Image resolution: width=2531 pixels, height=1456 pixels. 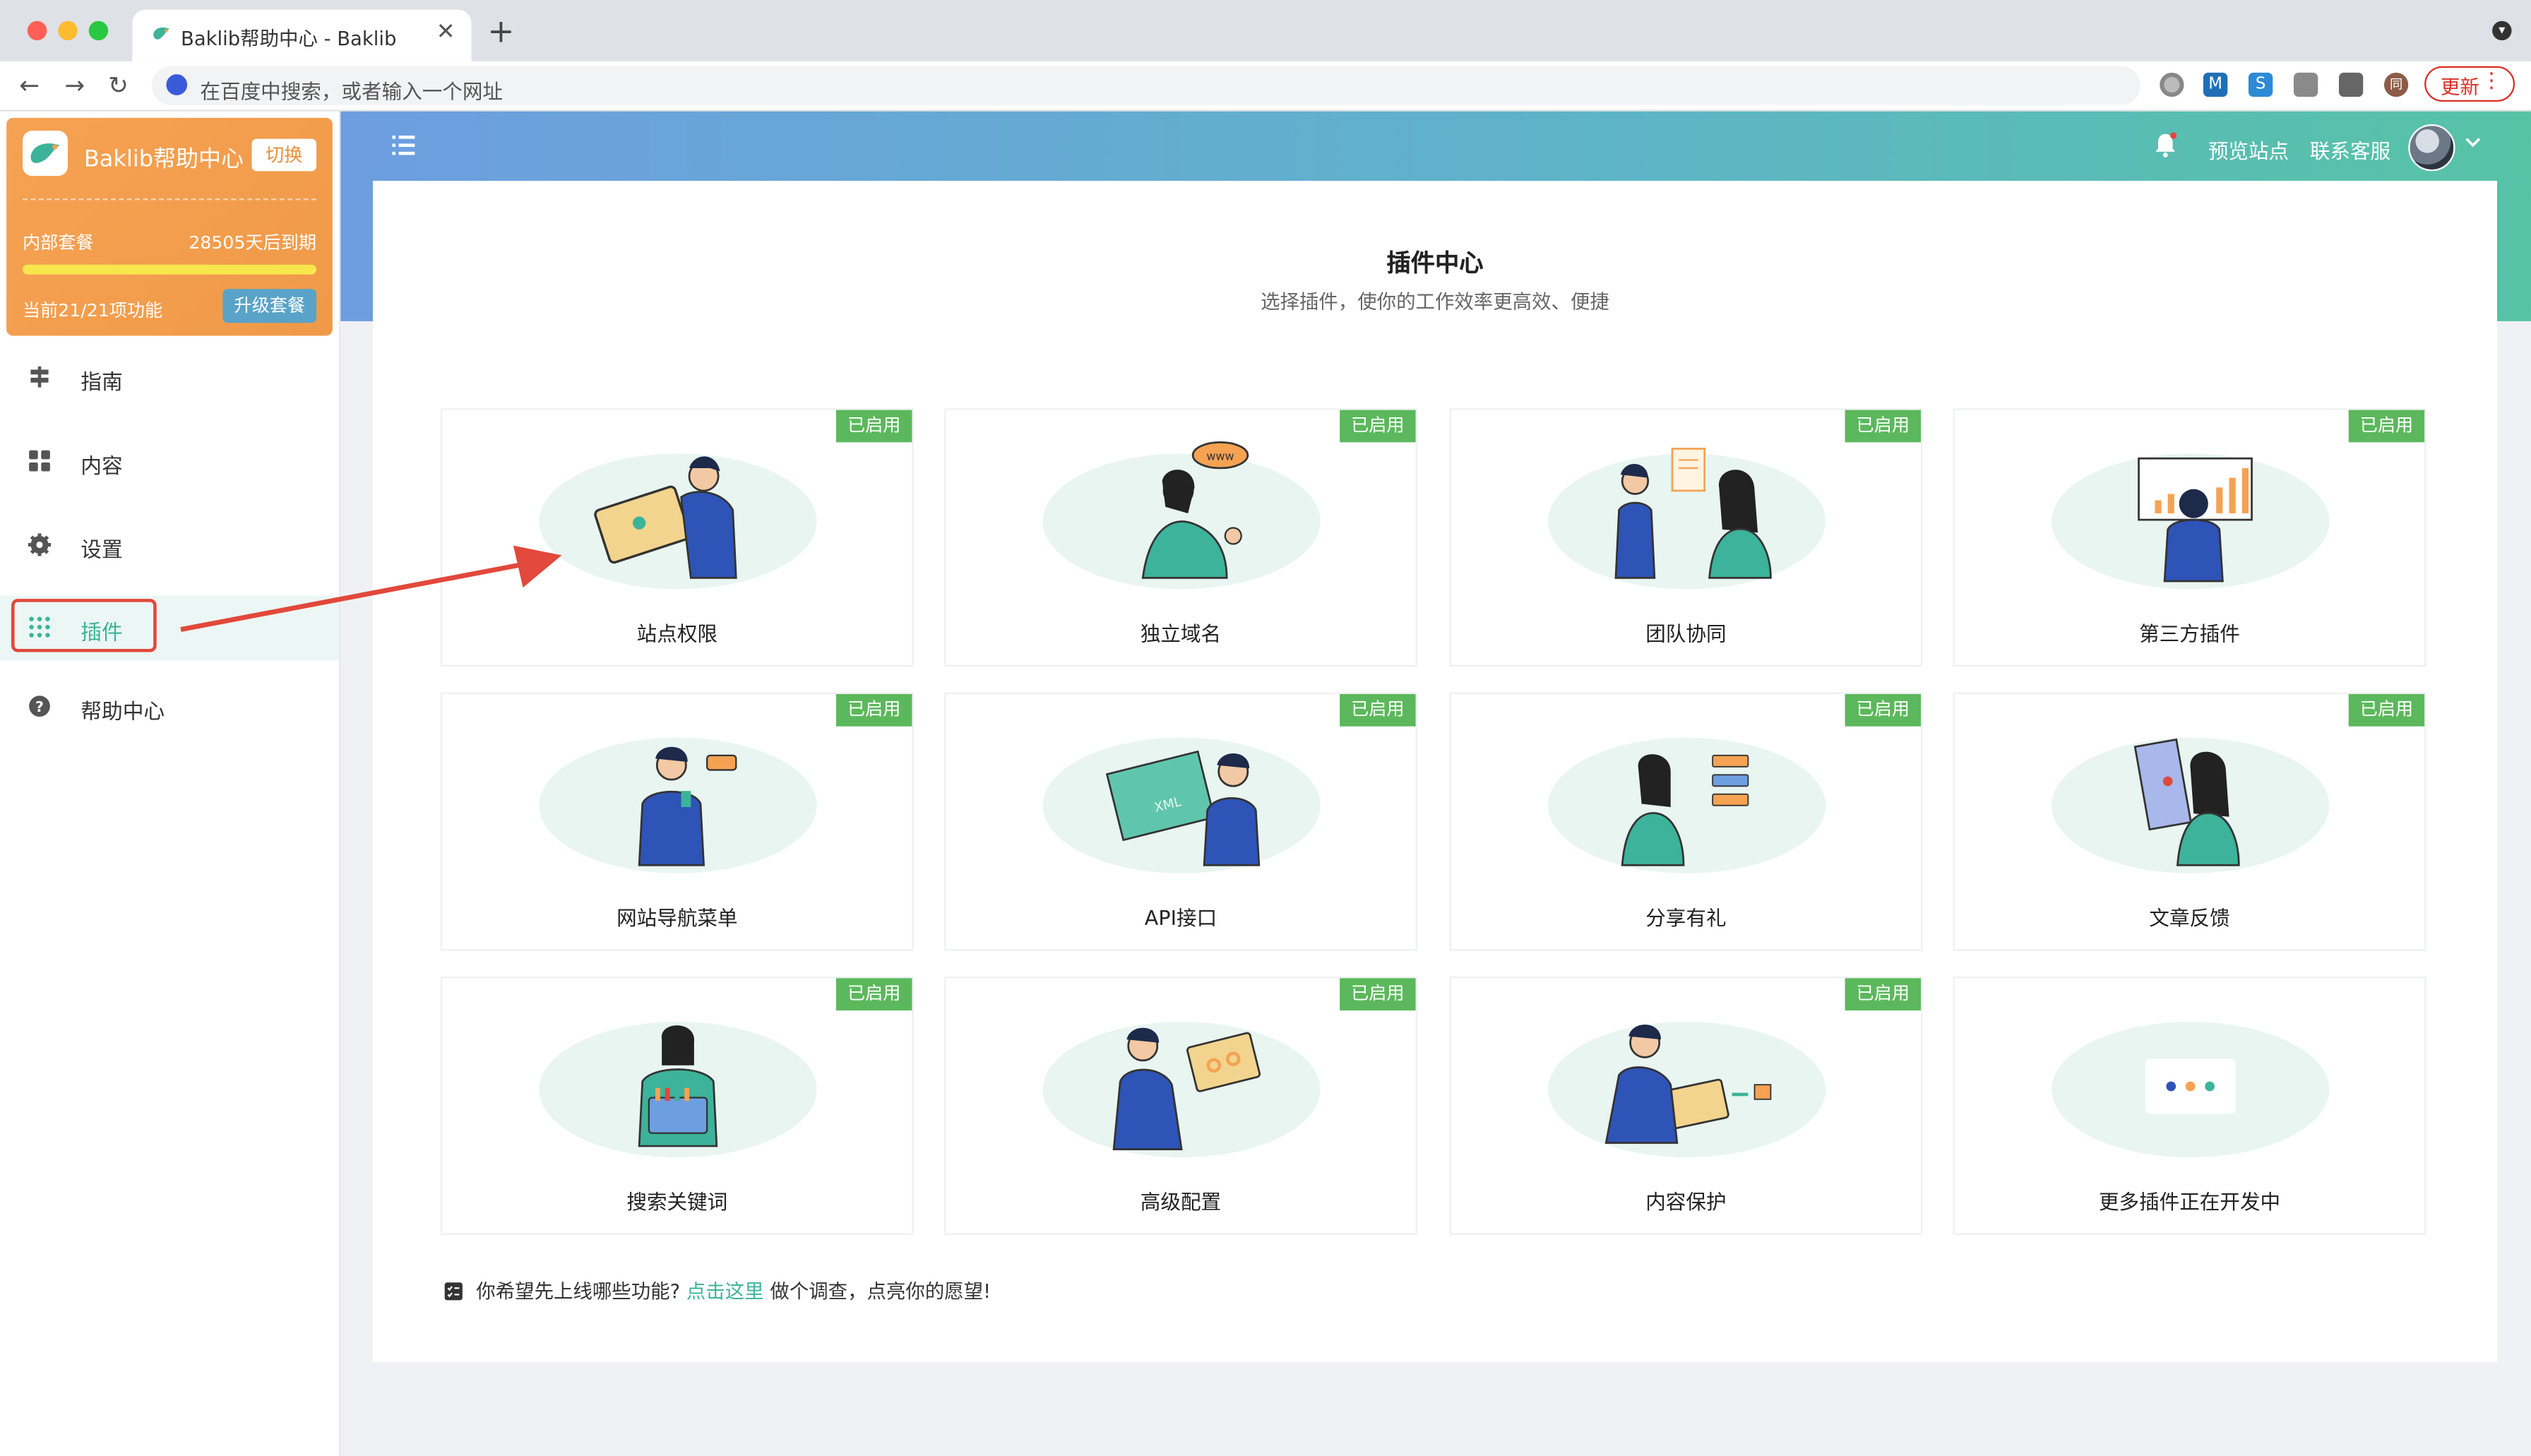 I want to click on highlight-box, so click(x=84, y=625).